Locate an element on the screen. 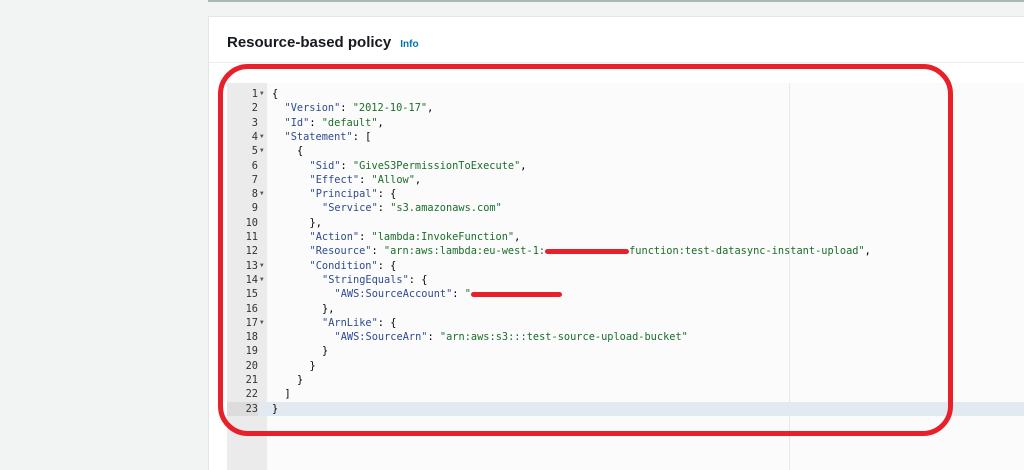 The width and height of the screenshot is (1024, 470). json-punctuation: }, is located at coordinates (328, 308).